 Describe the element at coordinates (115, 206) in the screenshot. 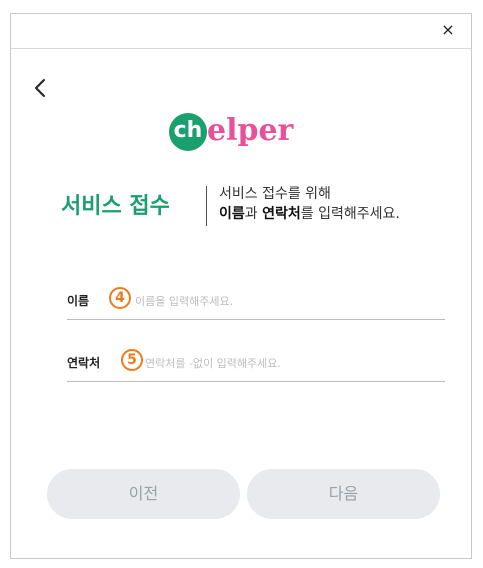

I see `page-title: 서비스 접수` at that location.